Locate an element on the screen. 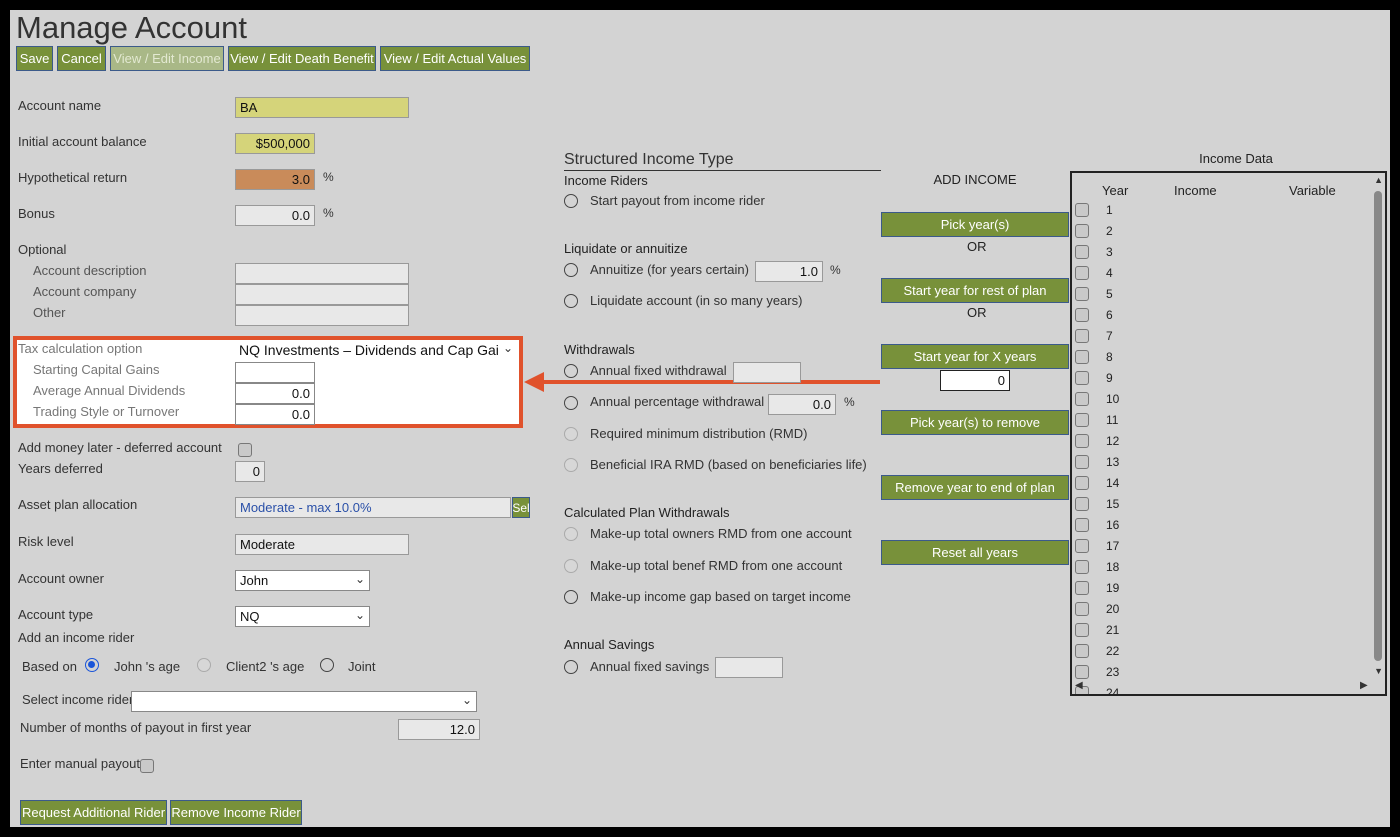 The width and height of the screenshot is (1400, 837). table-row: 2 is located at coordinates (1217, 230).